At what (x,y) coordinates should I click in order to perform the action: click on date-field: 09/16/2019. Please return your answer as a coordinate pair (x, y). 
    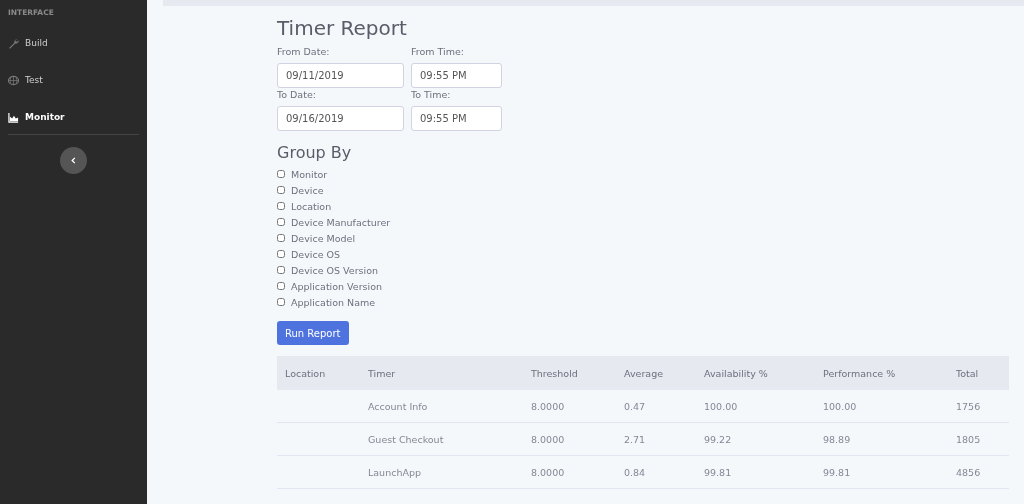
    Looking at the image, I should click on (340, 118).